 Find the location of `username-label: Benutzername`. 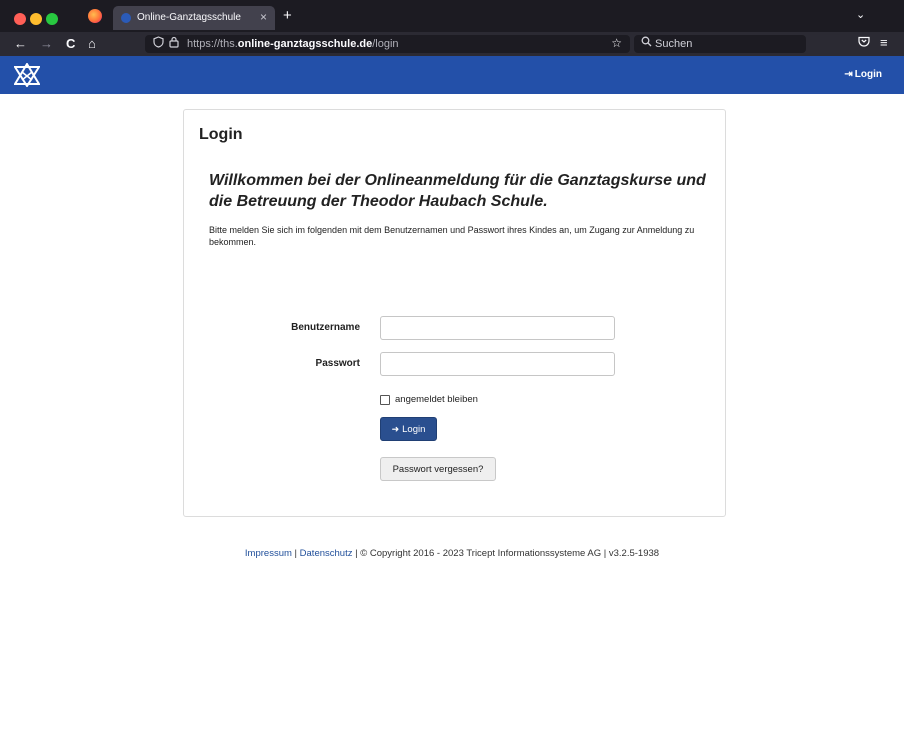

username-label: Benutzername is located at coordinates (325, 327).